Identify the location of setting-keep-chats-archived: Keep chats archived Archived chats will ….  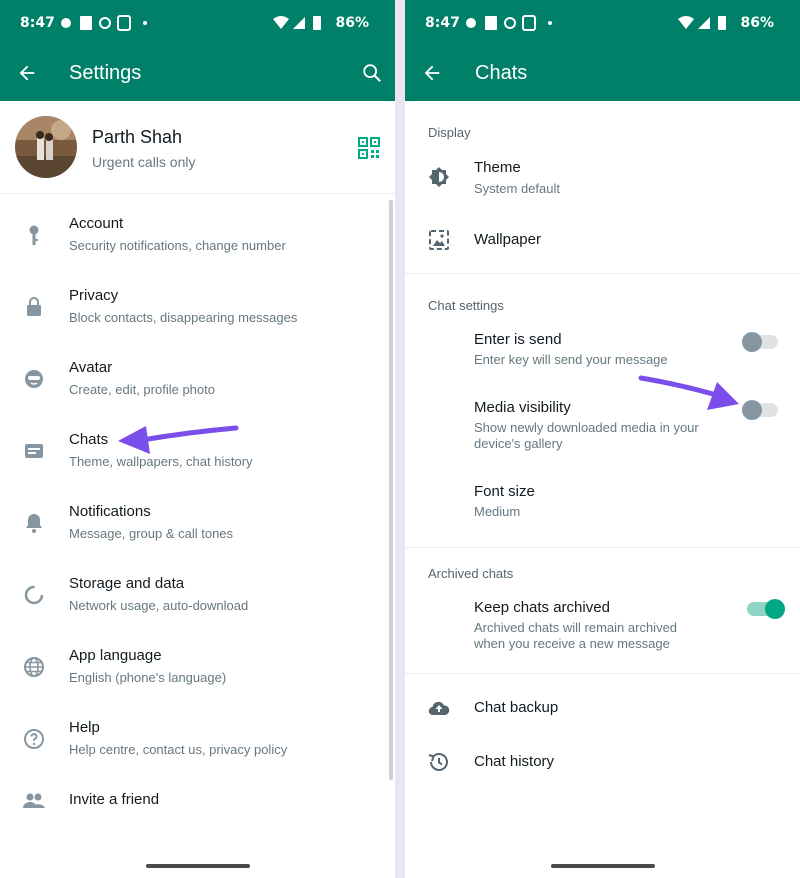
(602, 631).